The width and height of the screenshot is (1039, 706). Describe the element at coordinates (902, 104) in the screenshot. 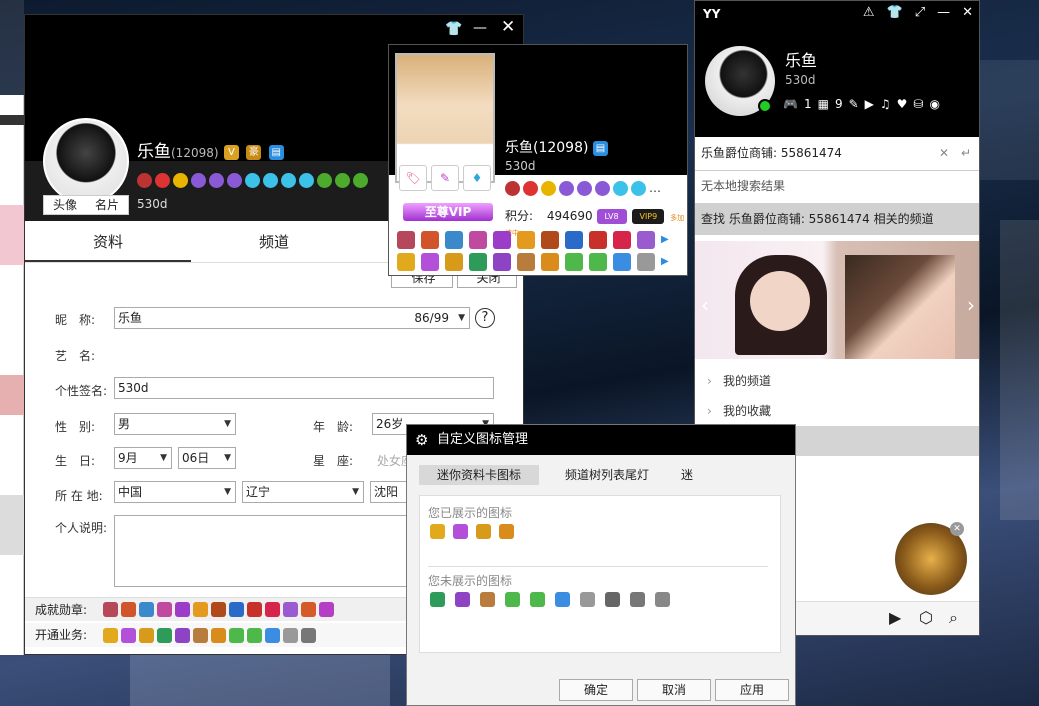

I see `vip-icon: ♥` at that location.